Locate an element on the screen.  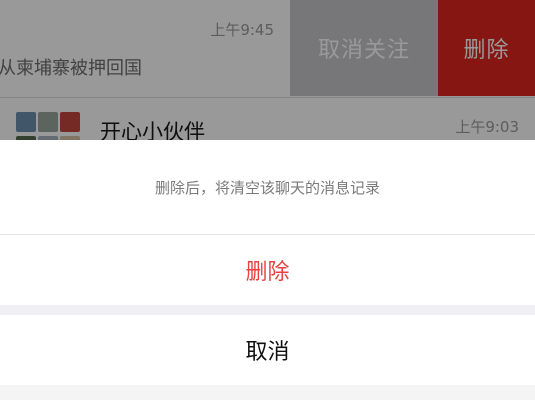
action-sheet-separator is located at coordinates (267, 310).